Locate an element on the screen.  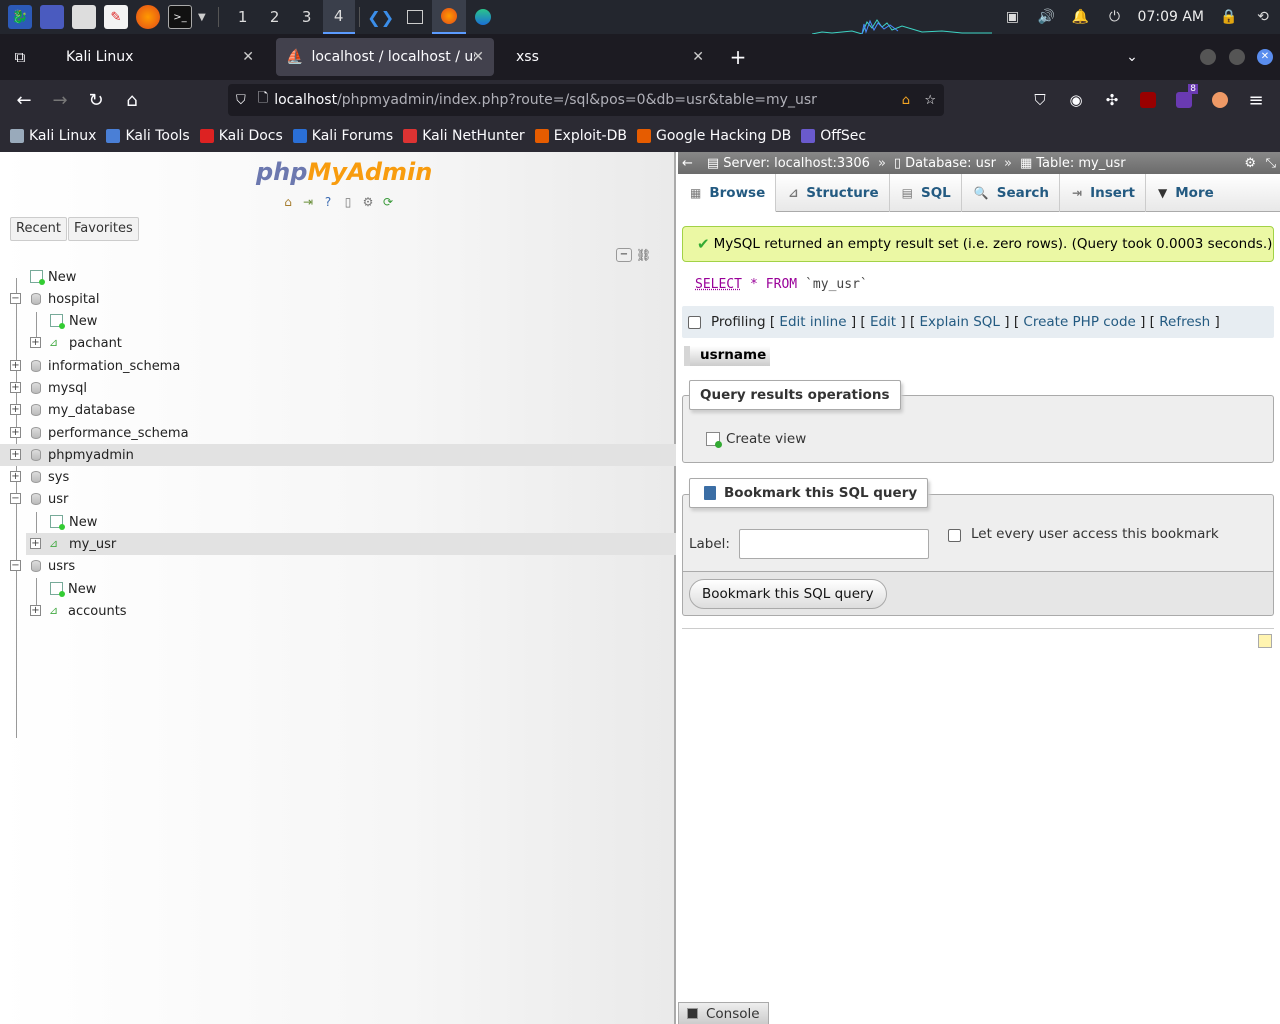
tree-label: performance_schema is located at coordinates (118, 433).